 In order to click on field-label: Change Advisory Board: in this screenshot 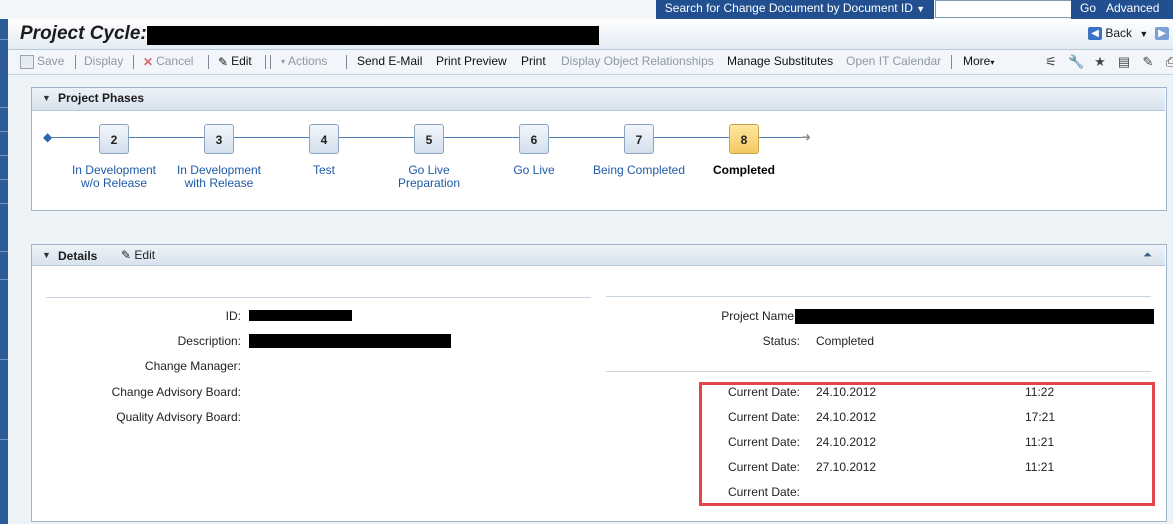, I will do `click(176, 392)`.